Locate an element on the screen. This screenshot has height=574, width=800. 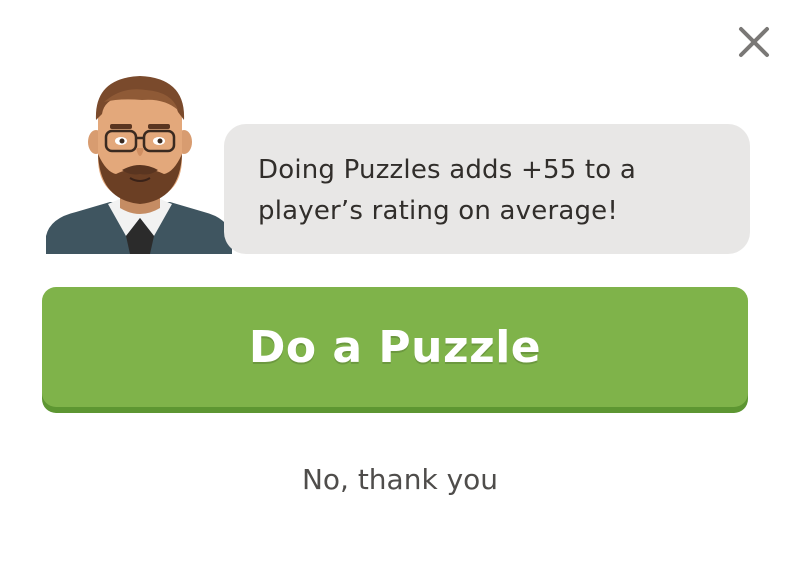
coach-avatar is located at coordinates (139, 165).